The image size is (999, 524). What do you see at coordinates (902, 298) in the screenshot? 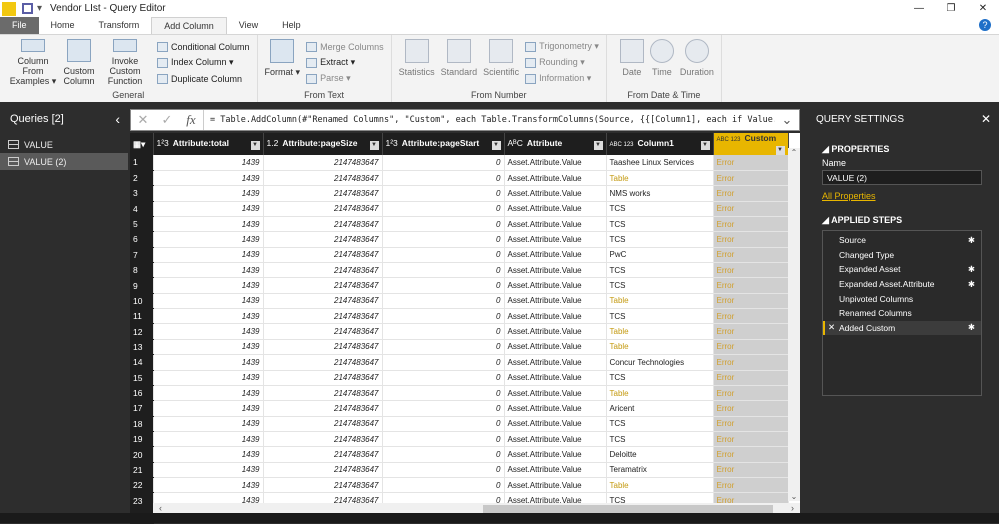
I see `applied-step: Unpivoted Columns` at bounding box center [902, 298].